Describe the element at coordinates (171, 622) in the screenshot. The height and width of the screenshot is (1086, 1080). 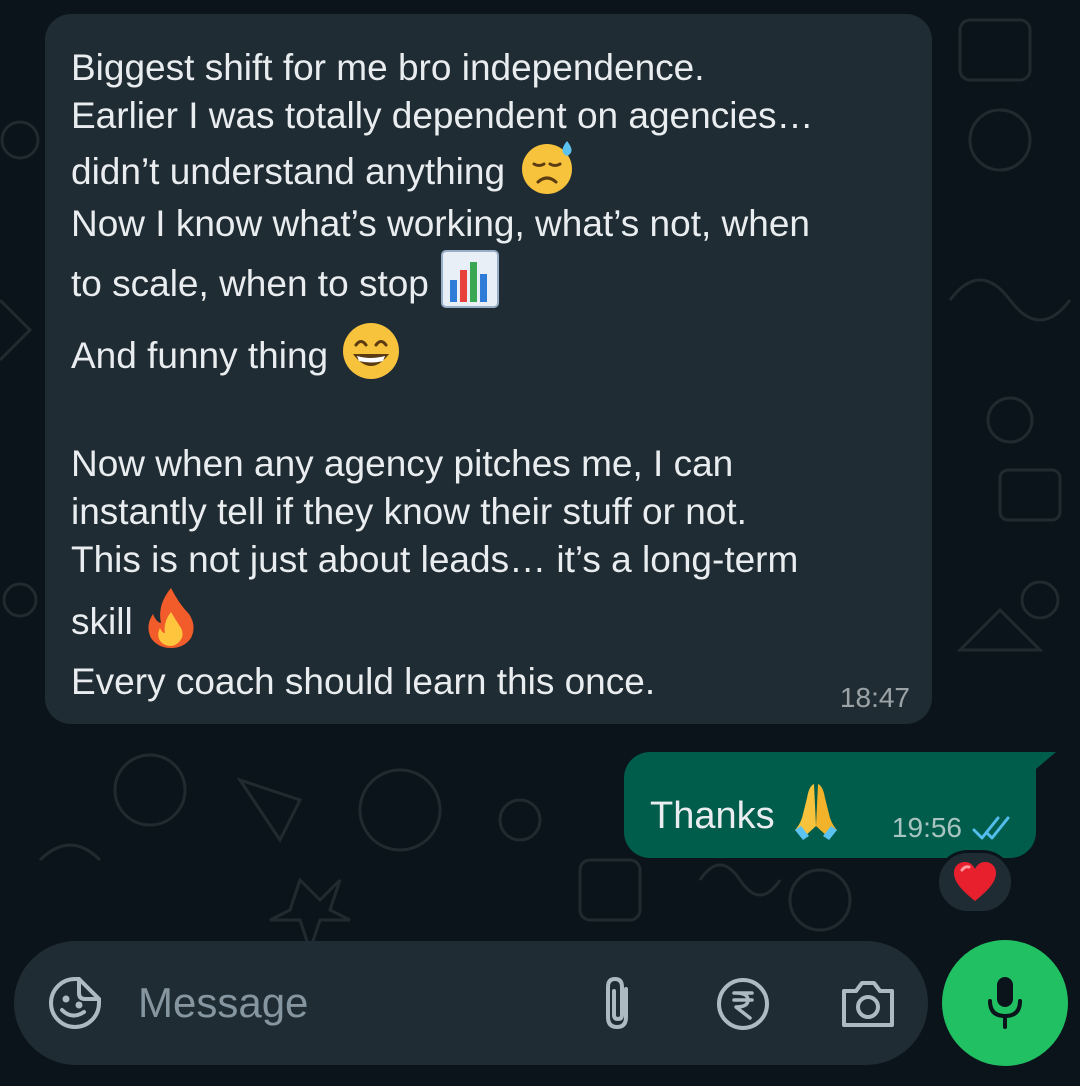
I see `fire-emoji` at that location.